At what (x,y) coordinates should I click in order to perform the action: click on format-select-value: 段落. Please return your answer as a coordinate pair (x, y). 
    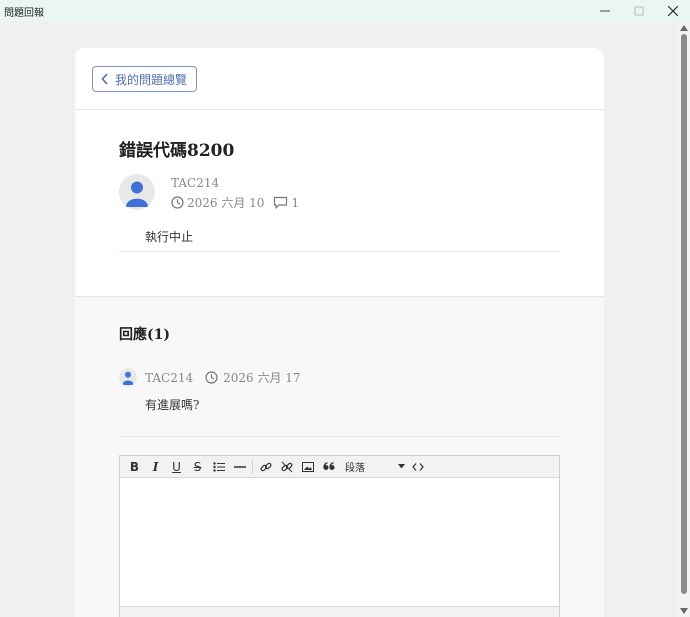
    Looking at the image, I should click on (355, 468).